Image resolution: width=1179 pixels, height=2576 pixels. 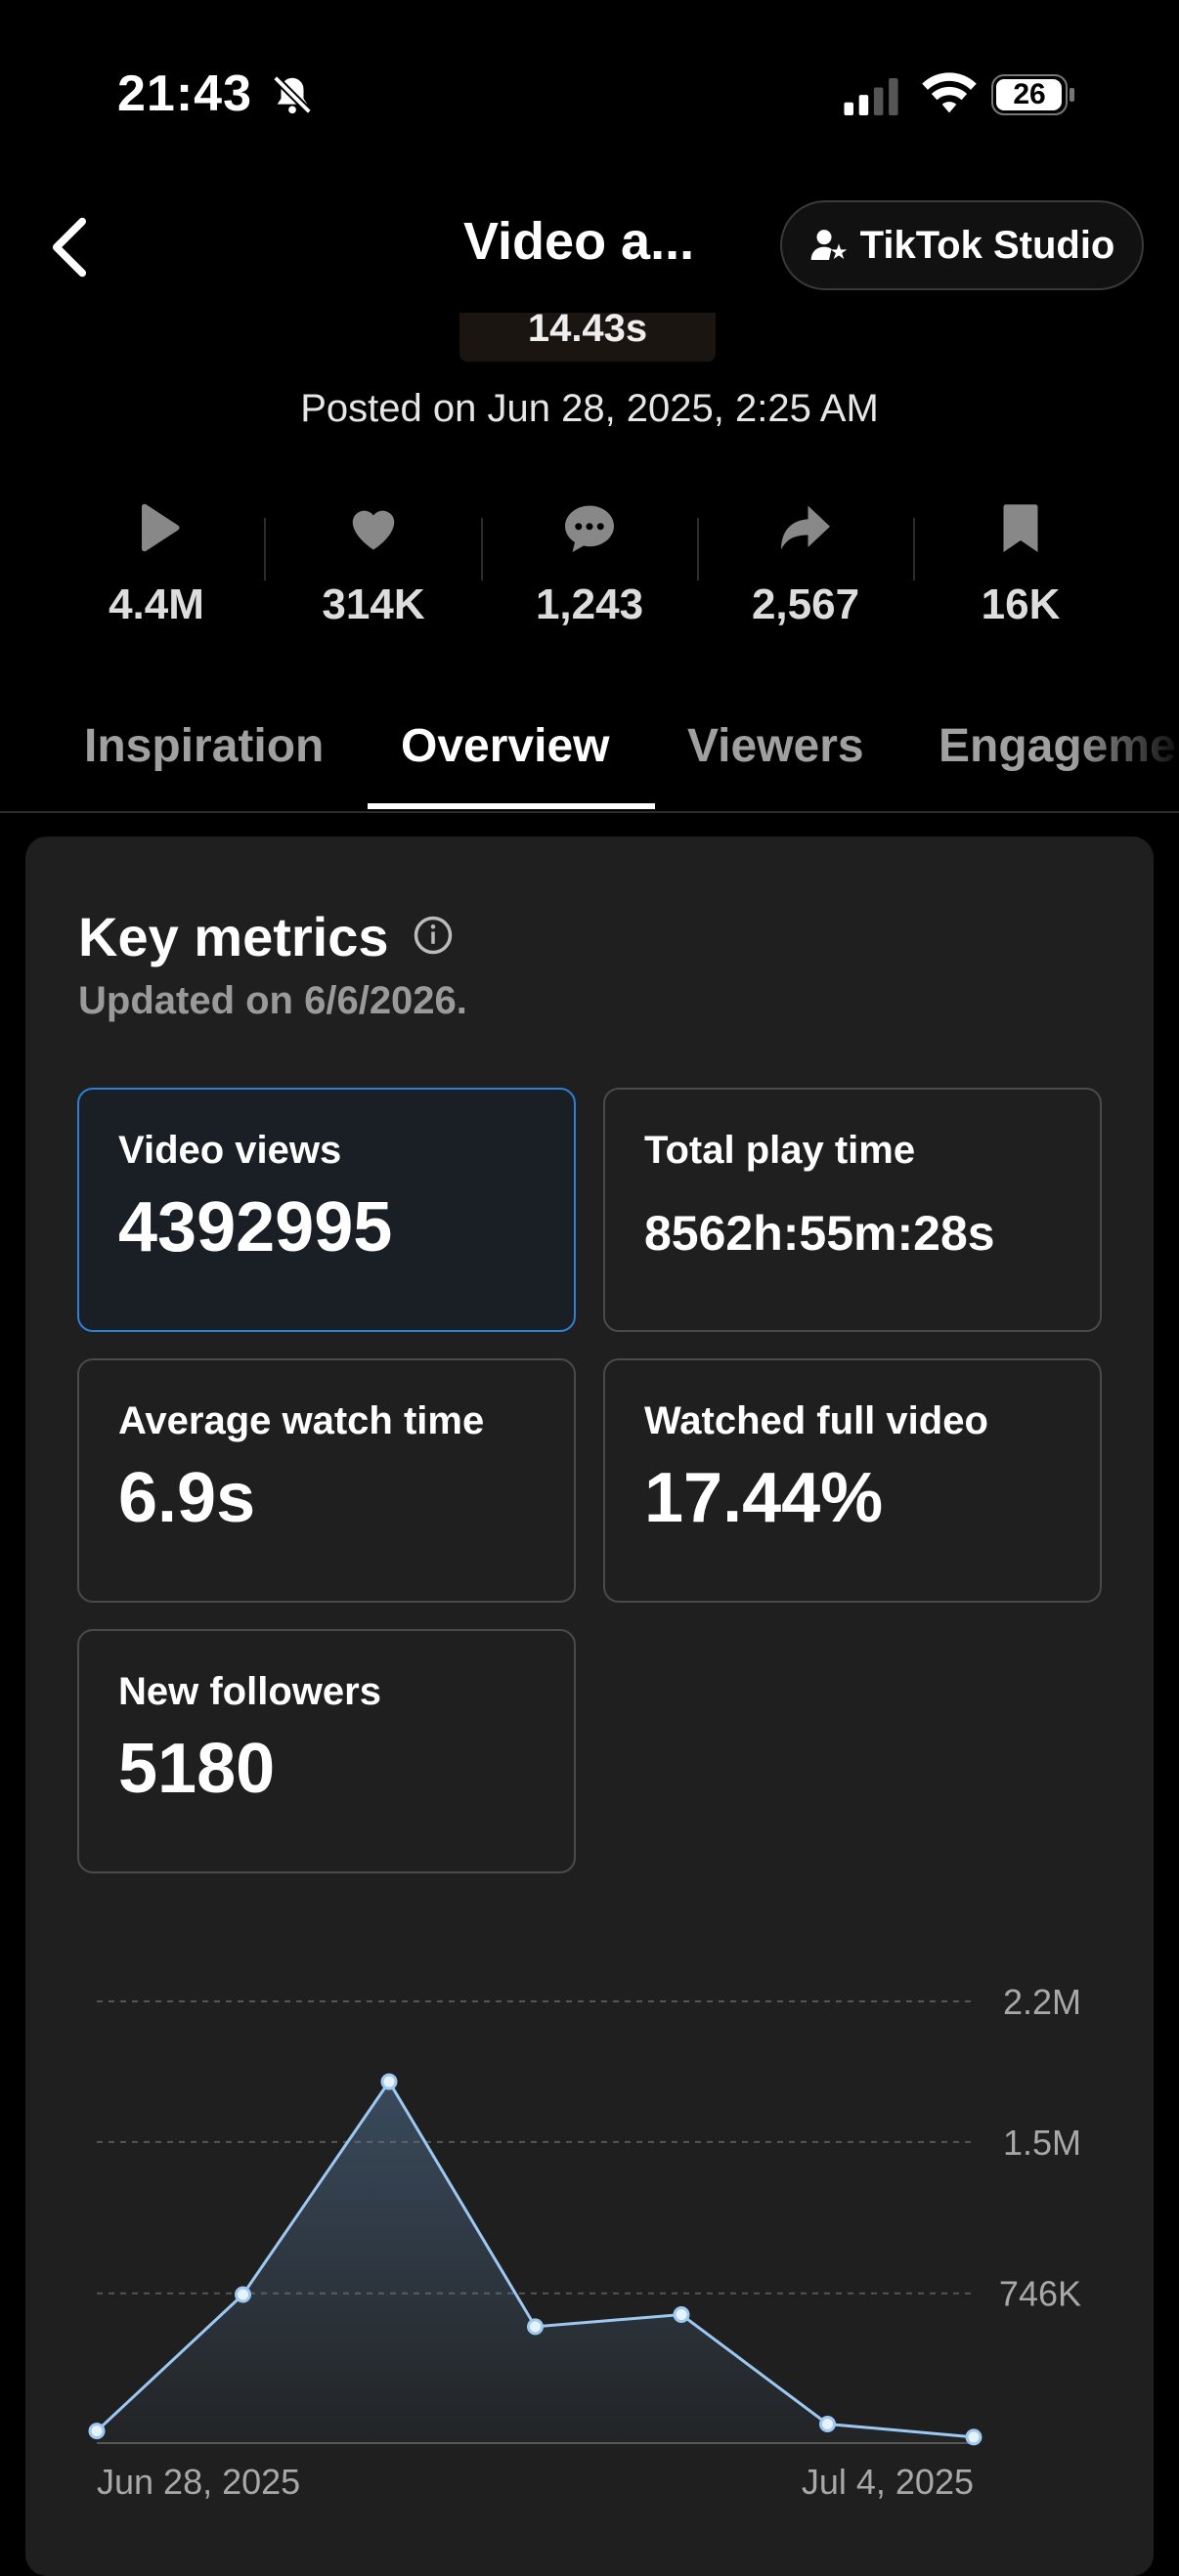 What do you see at coordinates (326, 1751) in the screenshot?
I see `metric-tile-new-followers: New followers 5180` at bounding box center [326, 1751].